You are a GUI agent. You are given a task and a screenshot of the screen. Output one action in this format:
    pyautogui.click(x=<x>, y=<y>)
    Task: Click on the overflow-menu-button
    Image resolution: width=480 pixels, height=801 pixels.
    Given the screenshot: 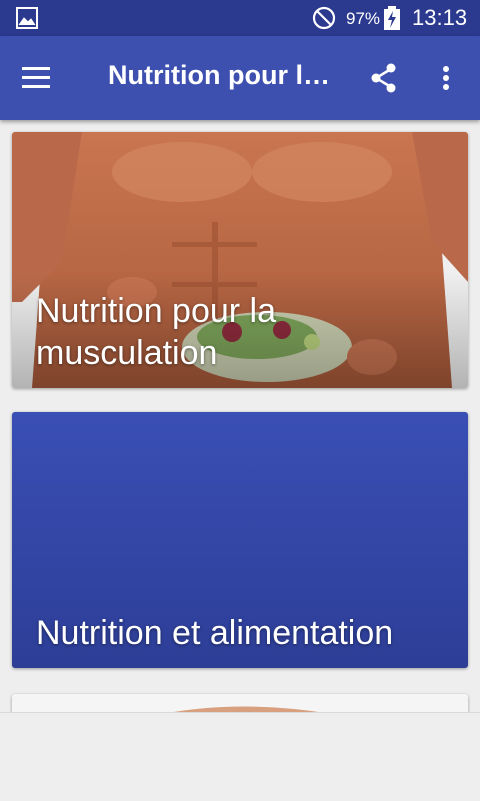 What is the action you would take?
    pyautogui.click(x=448, y=78)
    